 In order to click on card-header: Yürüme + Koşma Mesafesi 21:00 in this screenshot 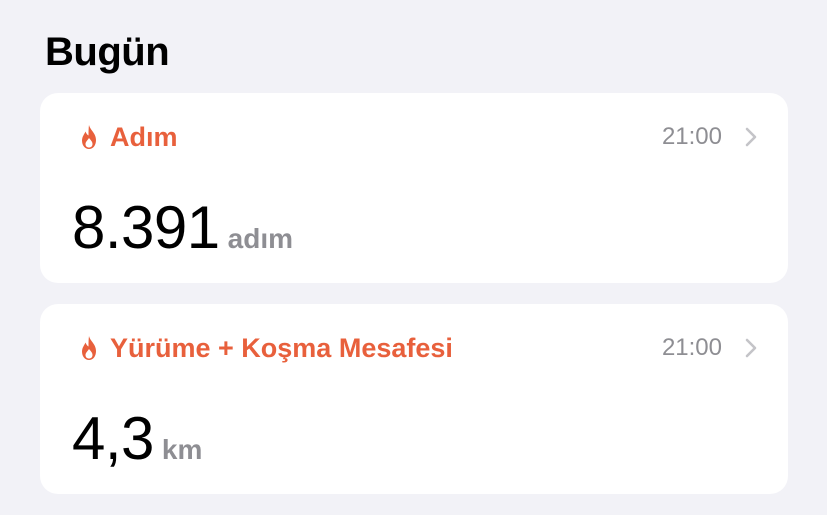, I will do `click(418, 348)`.